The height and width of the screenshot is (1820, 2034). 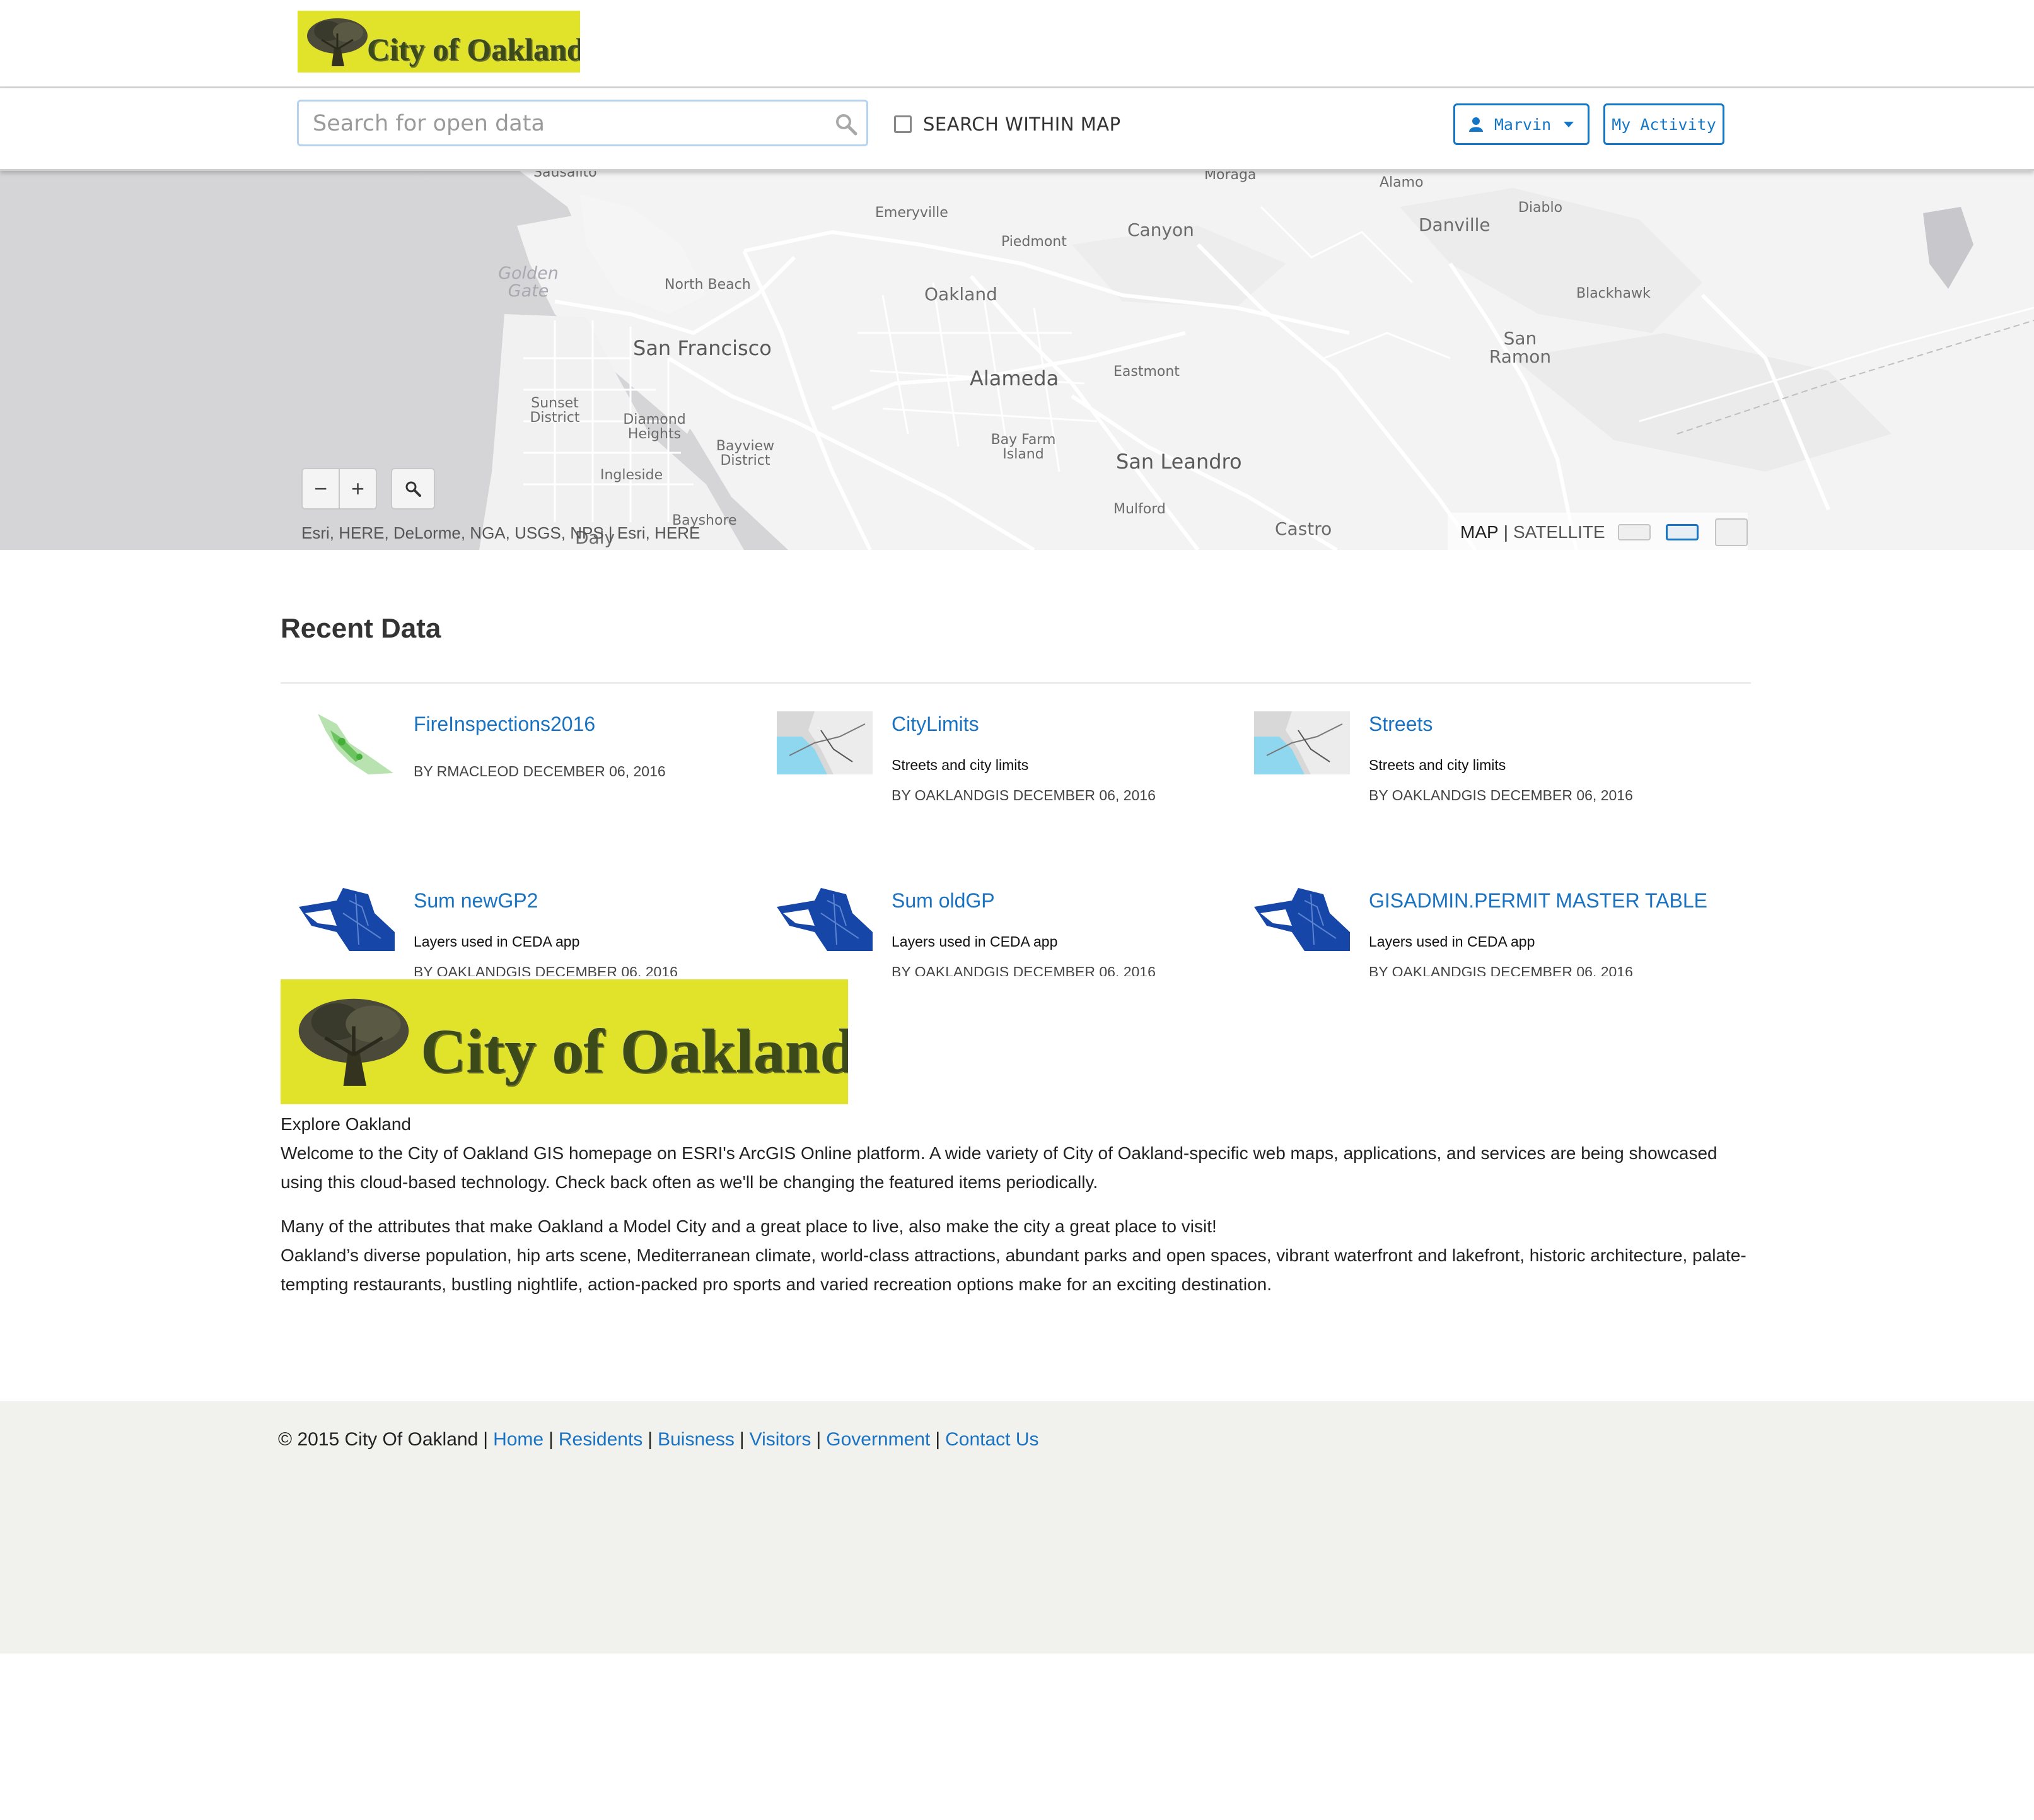 I want to click on user-menu-button: Marvin, so click(x=1521, y=124).